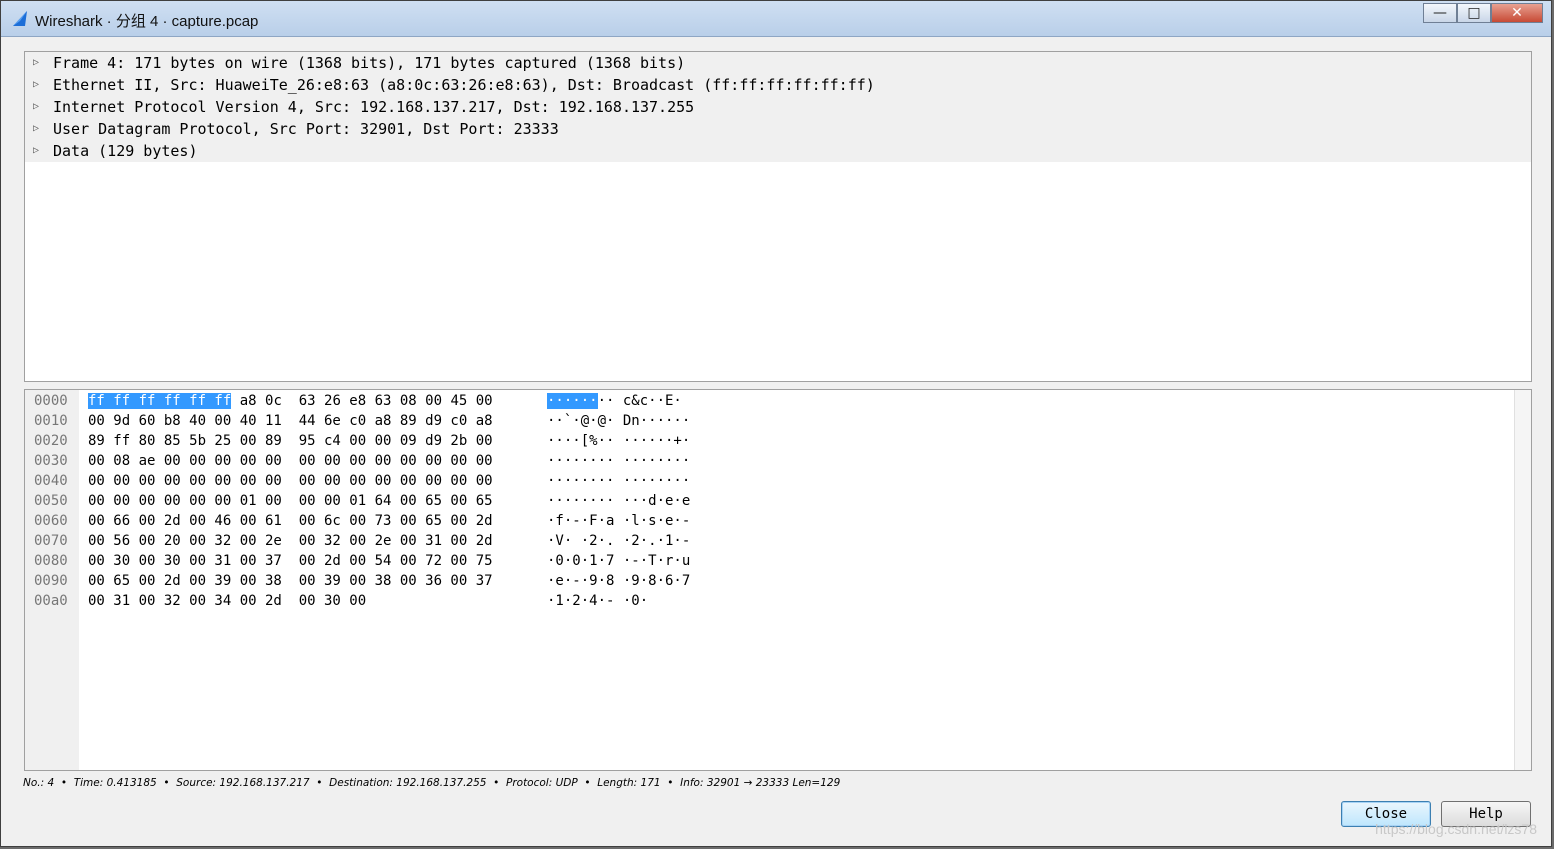 The image size is (1554, 849). I want to click on tree-item-data: ▷ Data (129 bytes), so click(778, 151).